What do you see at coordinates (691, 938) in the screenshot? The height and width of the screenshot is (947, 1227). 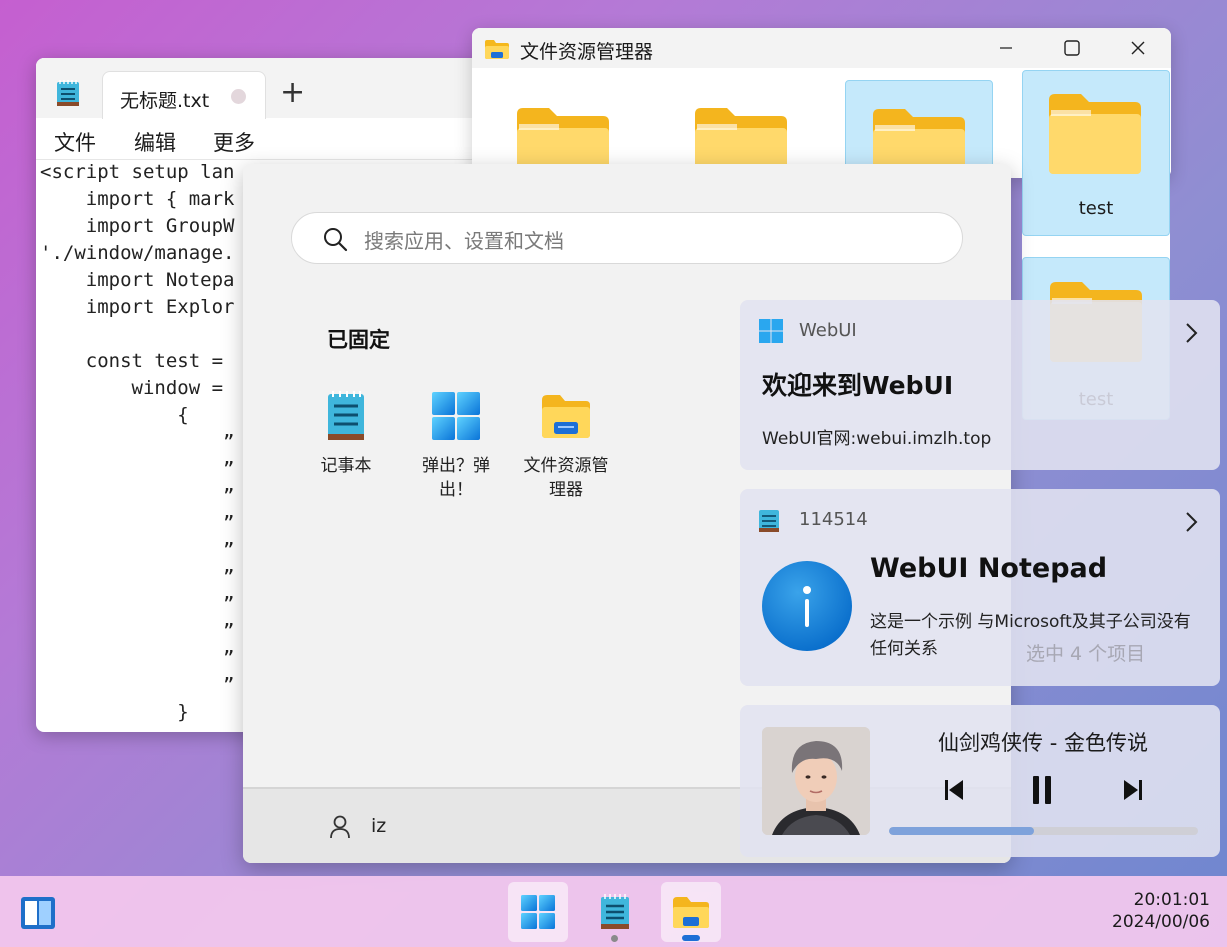 I see `active-indicator` at bounding box center [691, 938].